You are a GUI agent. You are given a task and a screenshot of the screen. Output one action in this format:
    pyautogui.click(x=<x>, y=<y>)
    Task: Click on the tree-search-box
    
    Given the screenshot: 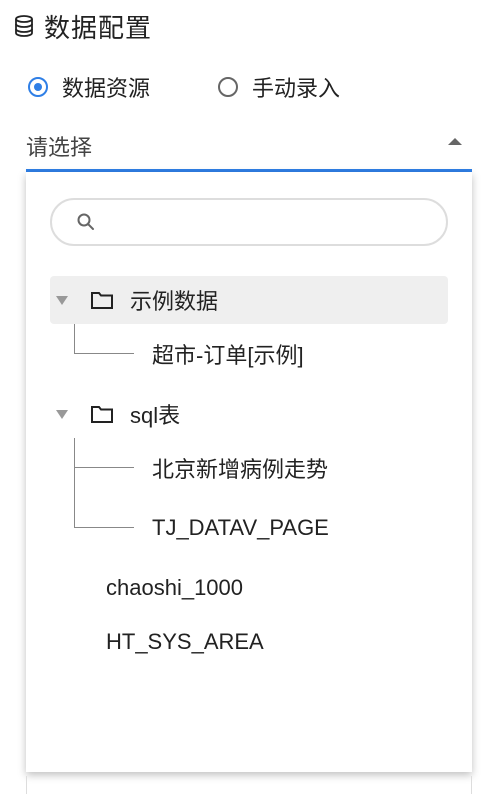 What is the action you would take?
    pyautogui.click(x=249, y=222)
    